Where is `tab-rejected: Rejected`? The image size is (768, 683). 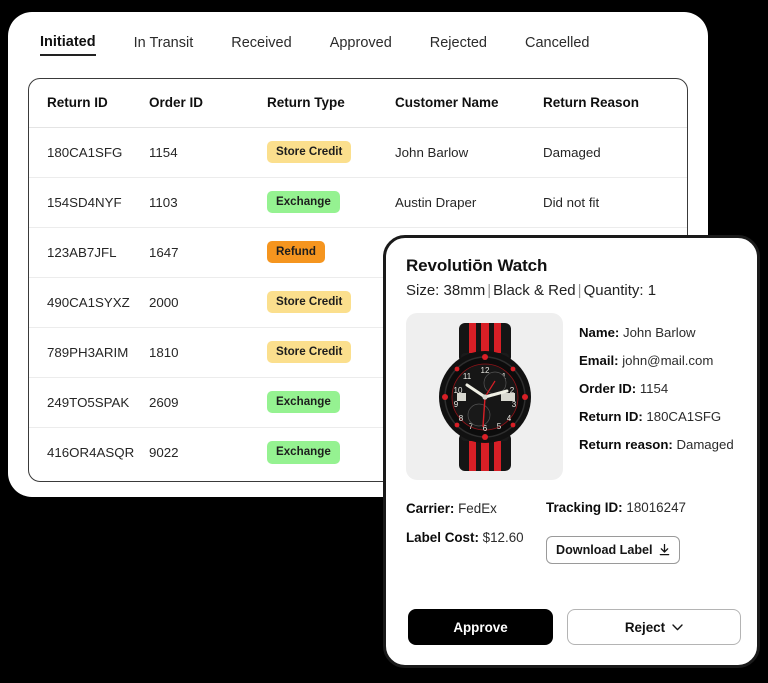 tab-rejected: Rejected is located at coordinates (458, 43).